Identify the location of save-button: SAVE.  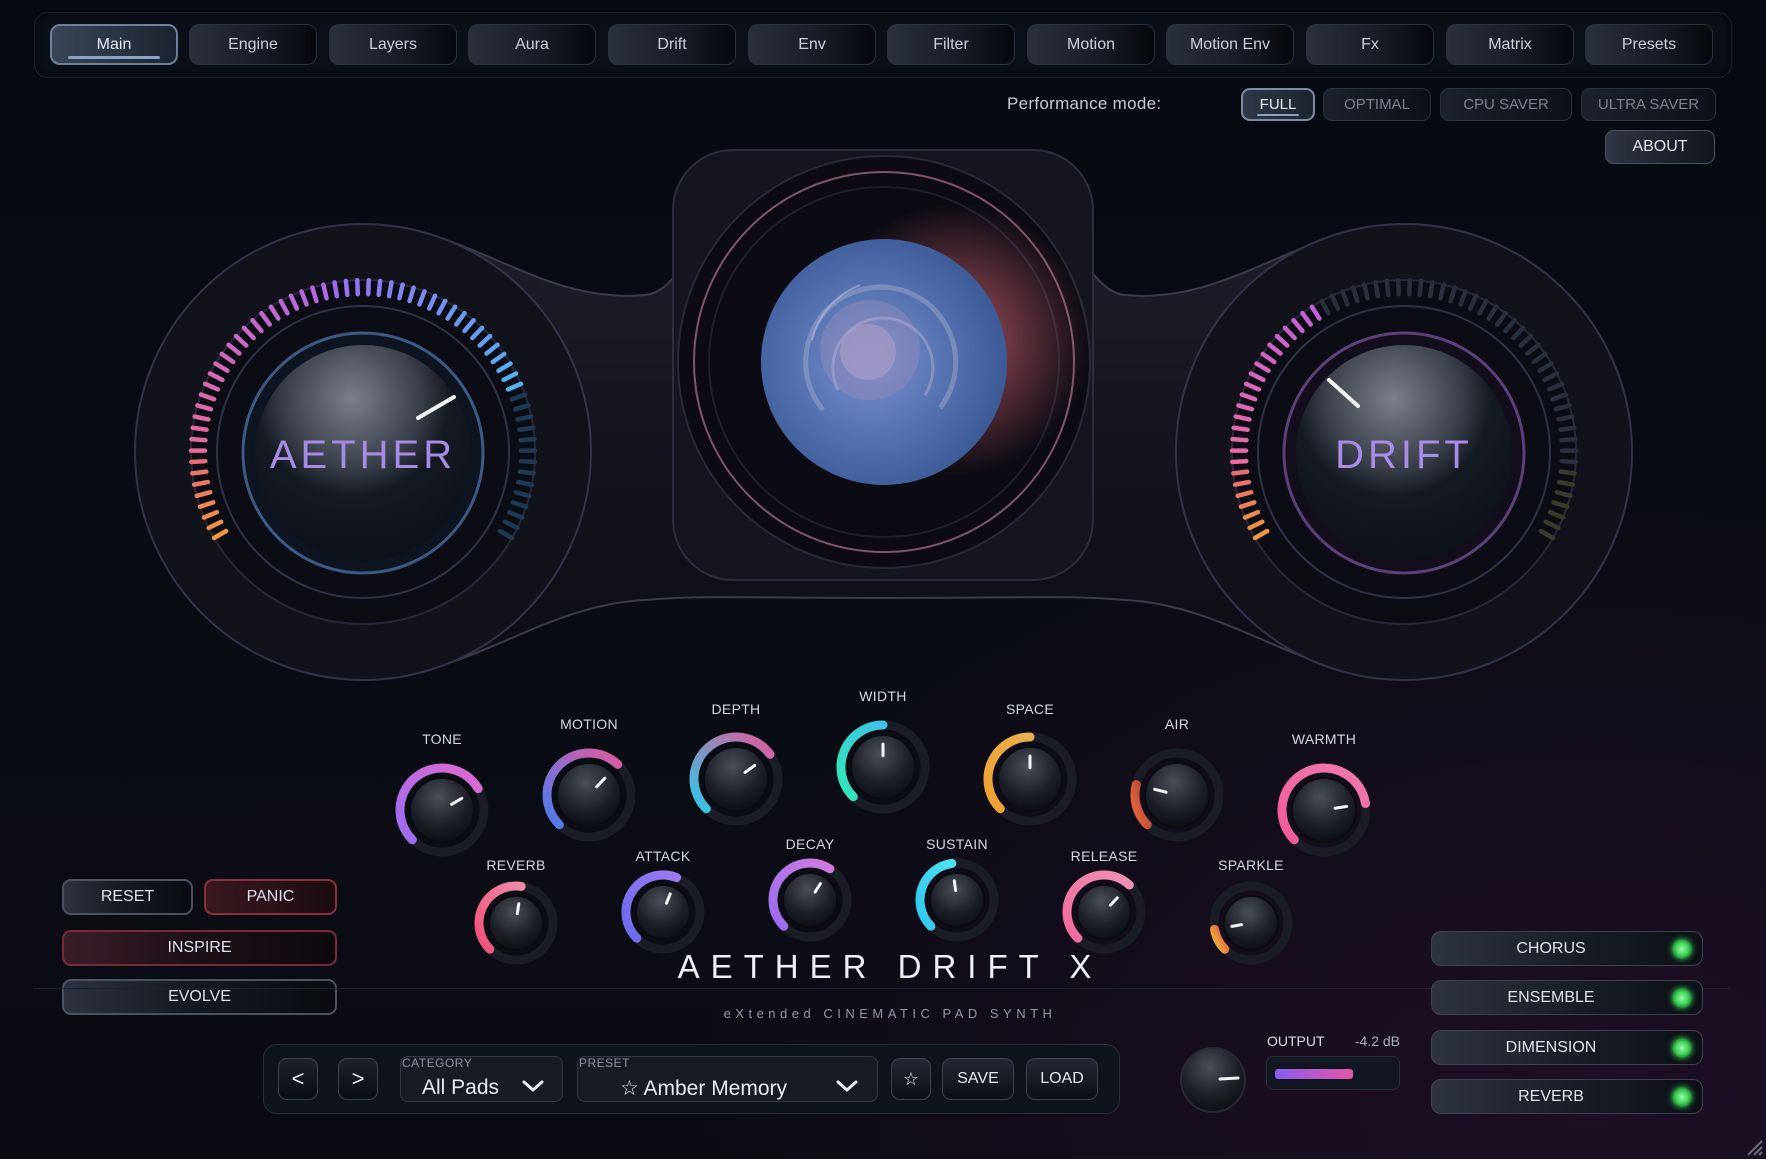
(978, 1079).